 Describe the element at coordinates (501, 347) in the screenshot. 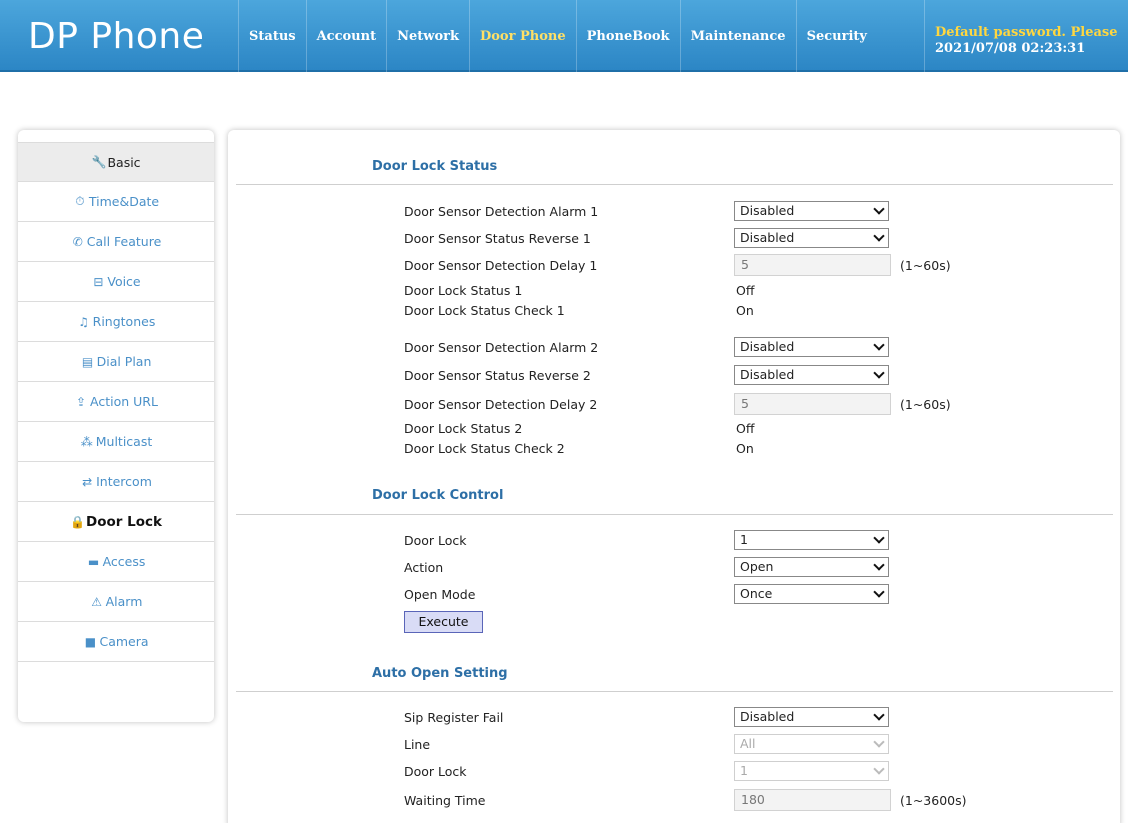

I see `alarm-2-label: Door Sensor Detection Alarm 2` at that location.